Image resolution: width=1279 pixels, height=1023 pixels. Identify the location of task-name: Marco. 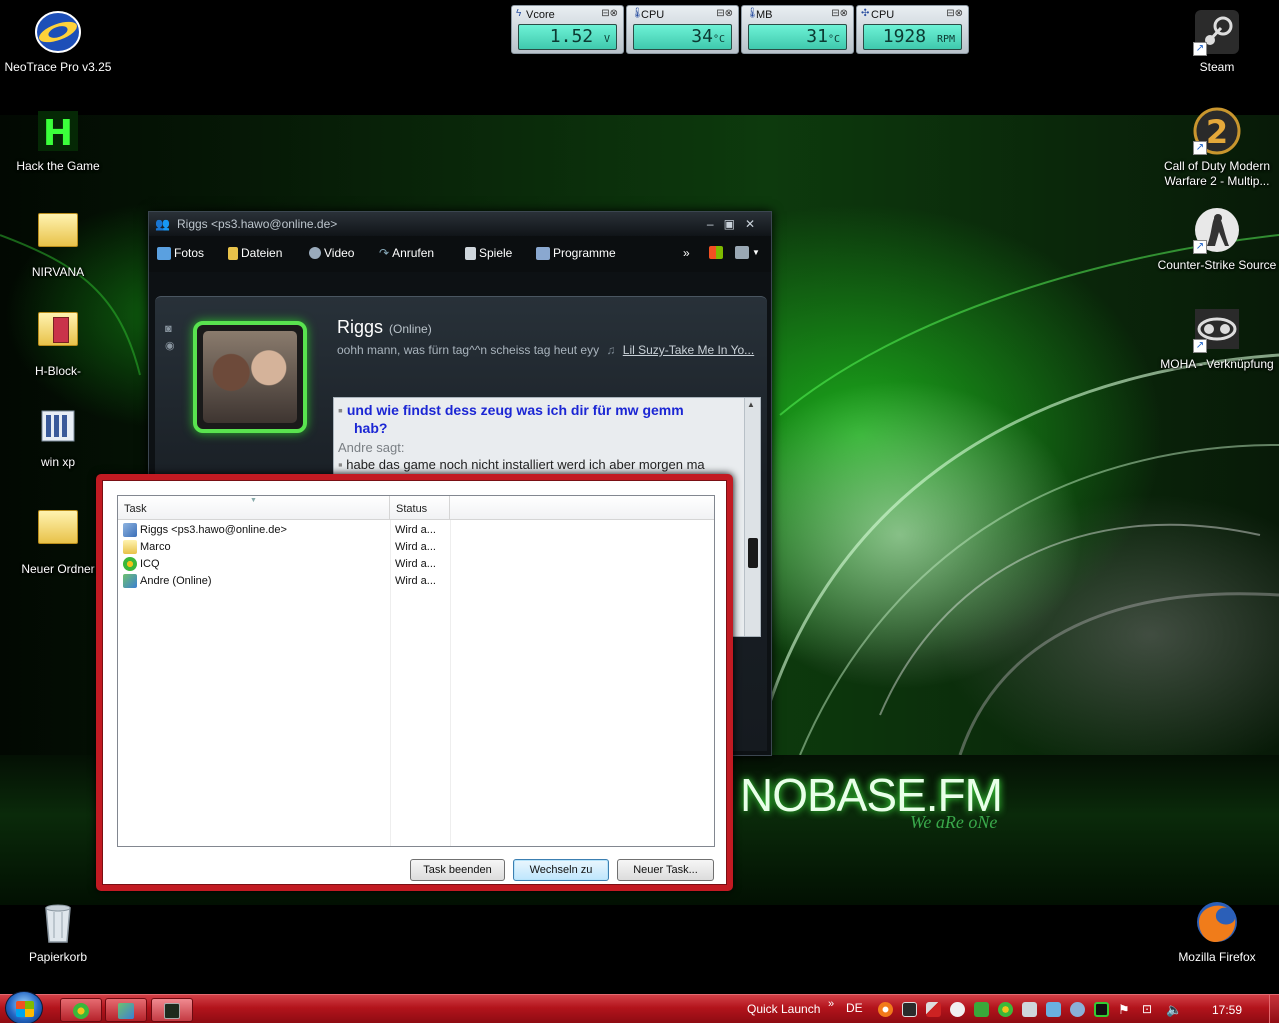
(155, 547).